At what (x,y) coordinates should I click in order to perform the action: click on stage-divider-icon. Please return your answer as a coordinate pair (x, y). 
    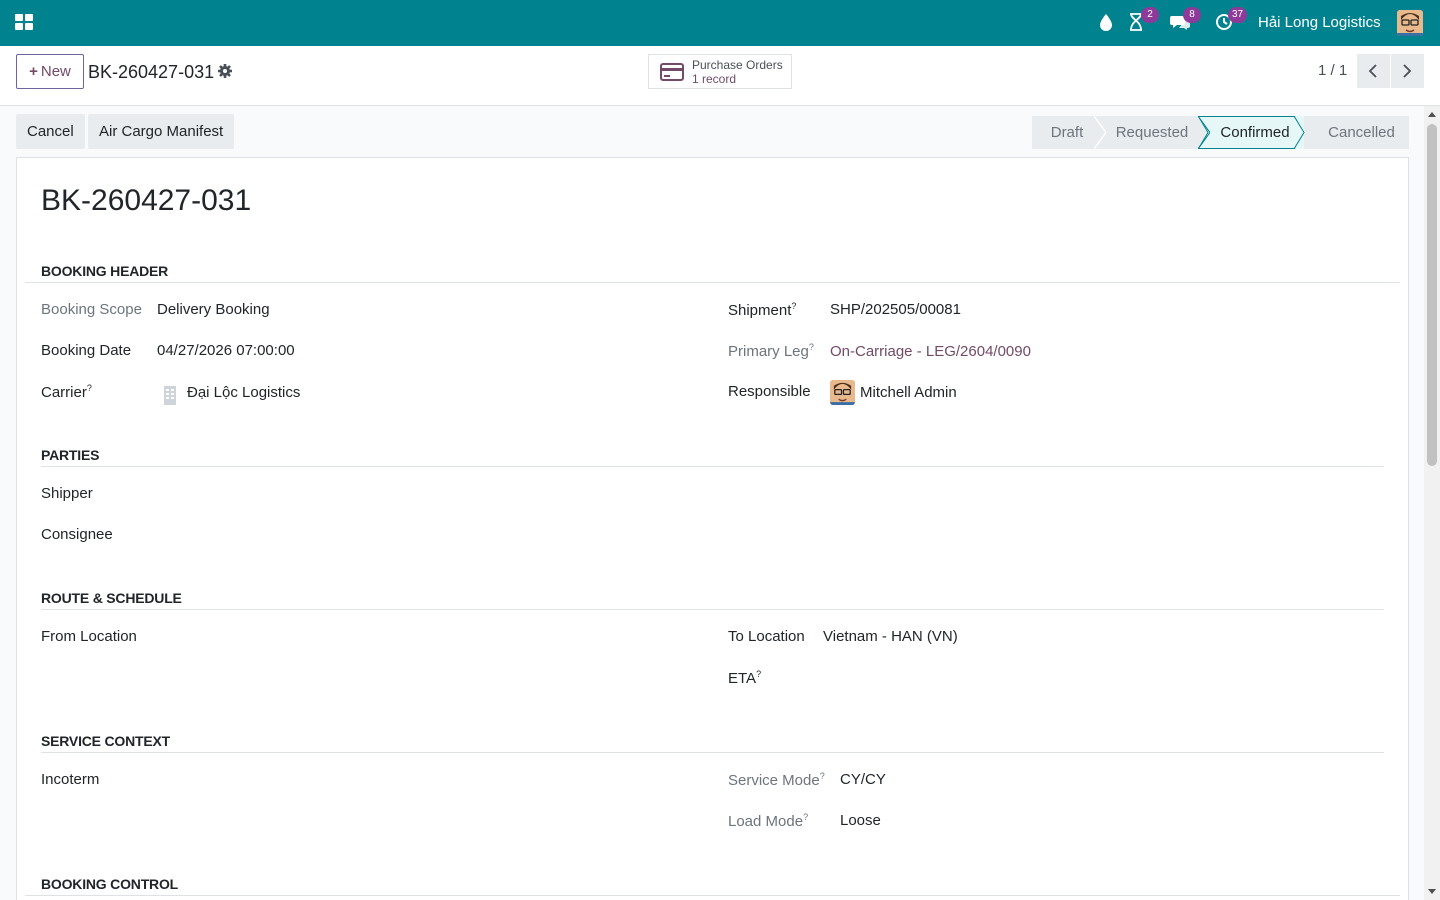
    Looking at the image, I should click on (1100, 132).